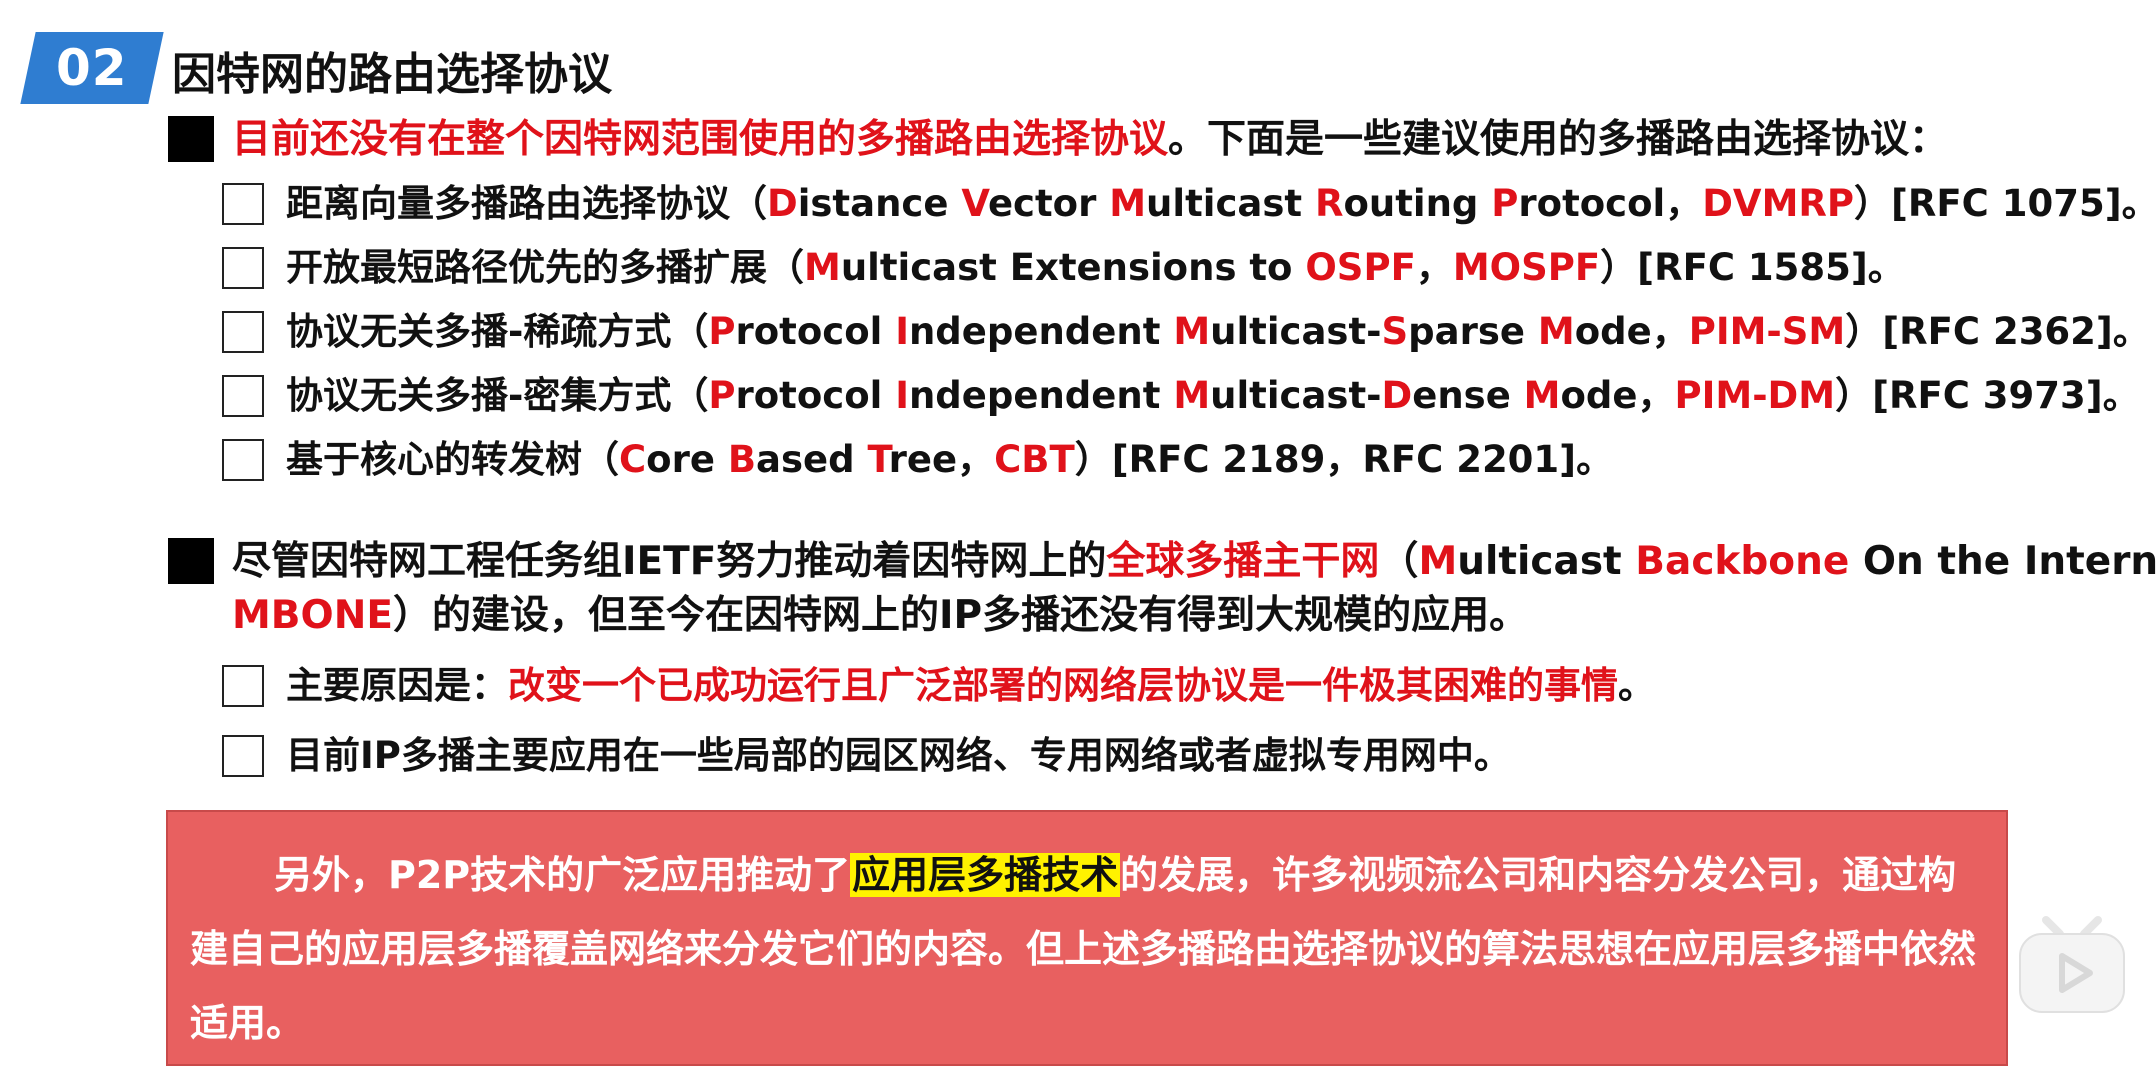 The width and height of the screenshot is (2156, 1090). Describe the element at coordinates (1434, 267) in the screenshot. I see `word: ，` at that location.